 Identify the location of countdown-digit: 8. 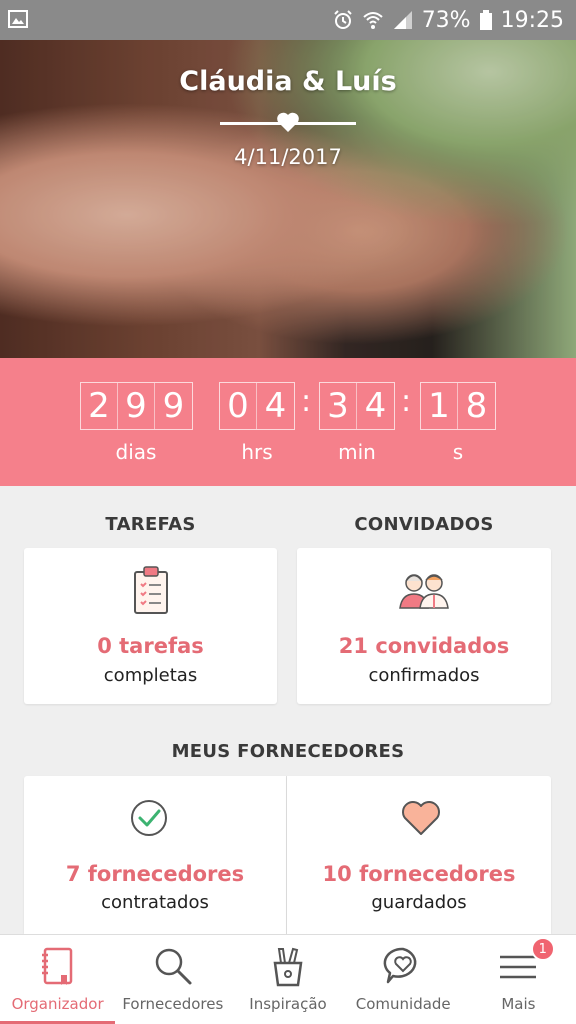
(476, 406).